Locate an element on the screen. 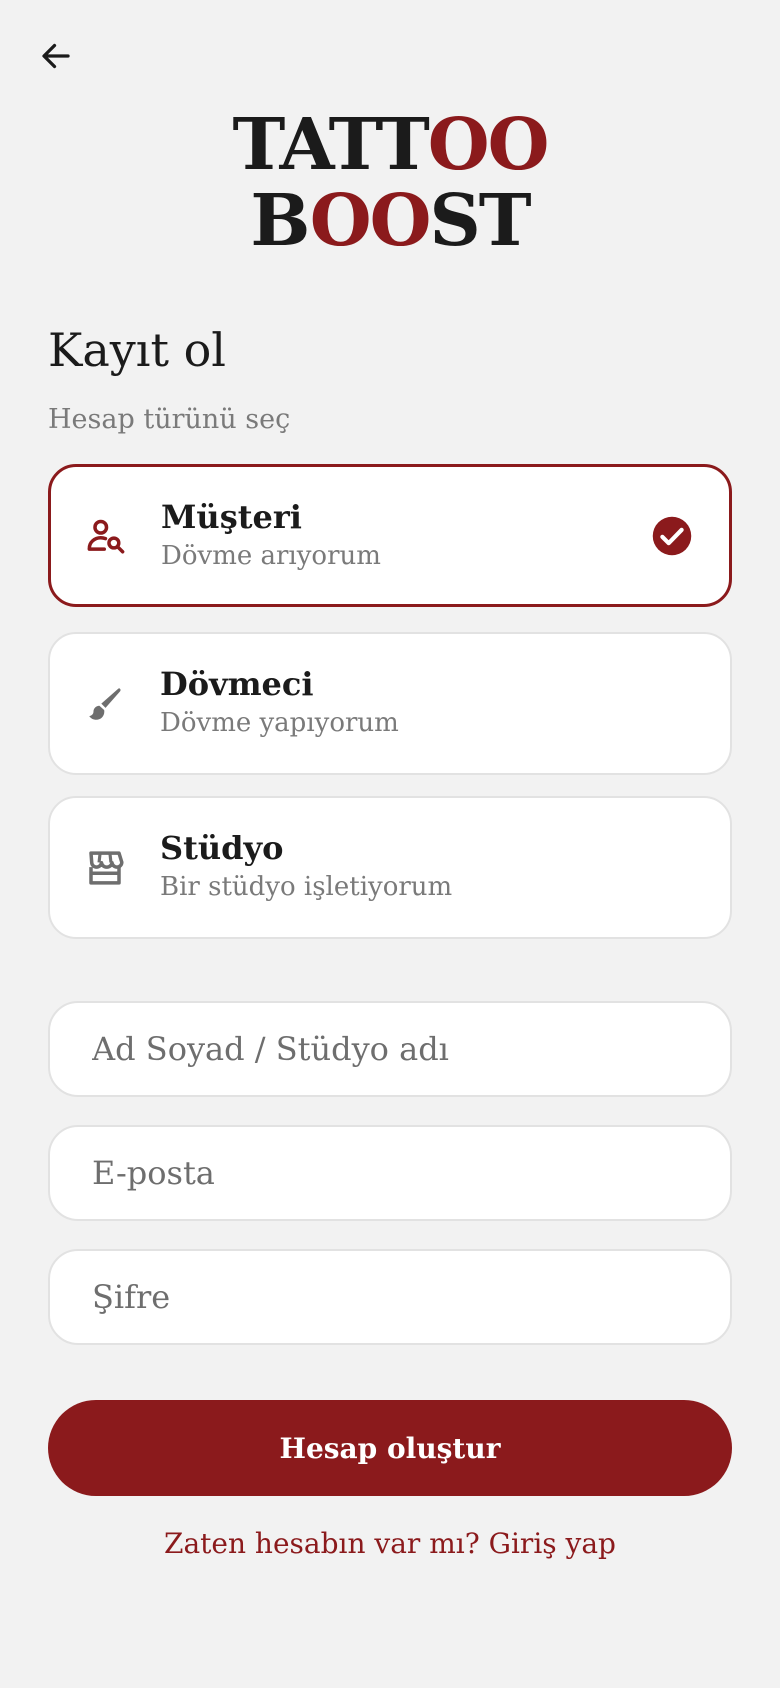 This screenshot has height=1688, width=780. account-type-label: Hesap türünü seç is located at coordinates (169, 419).